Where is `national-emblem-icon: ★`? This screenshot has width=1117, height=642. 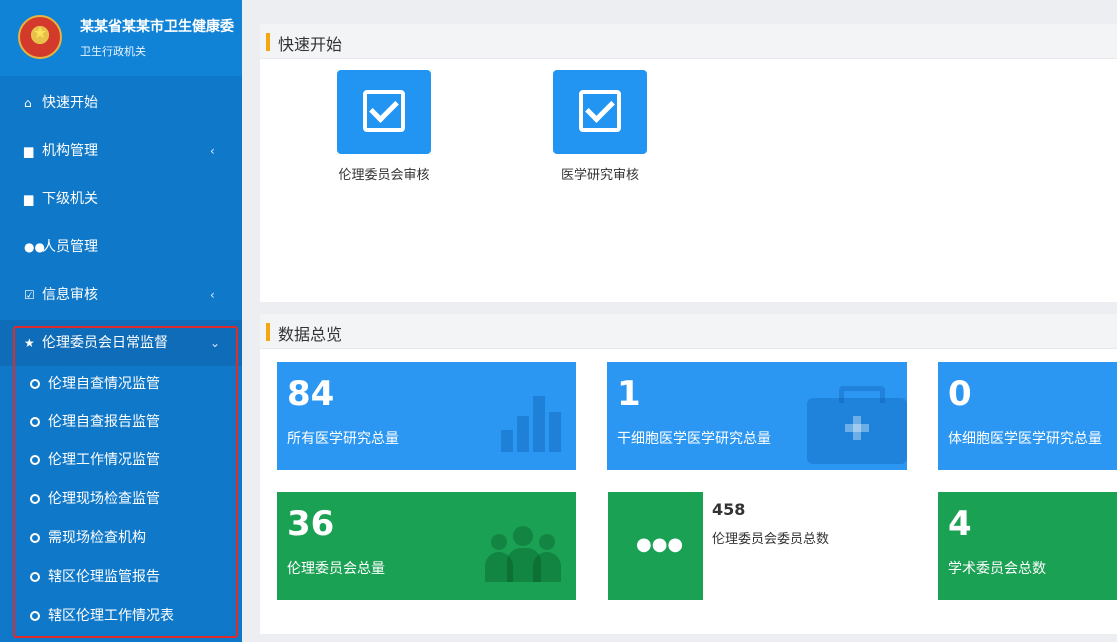
national-emblem-icon: ★ is located at coordinates (40, 37).